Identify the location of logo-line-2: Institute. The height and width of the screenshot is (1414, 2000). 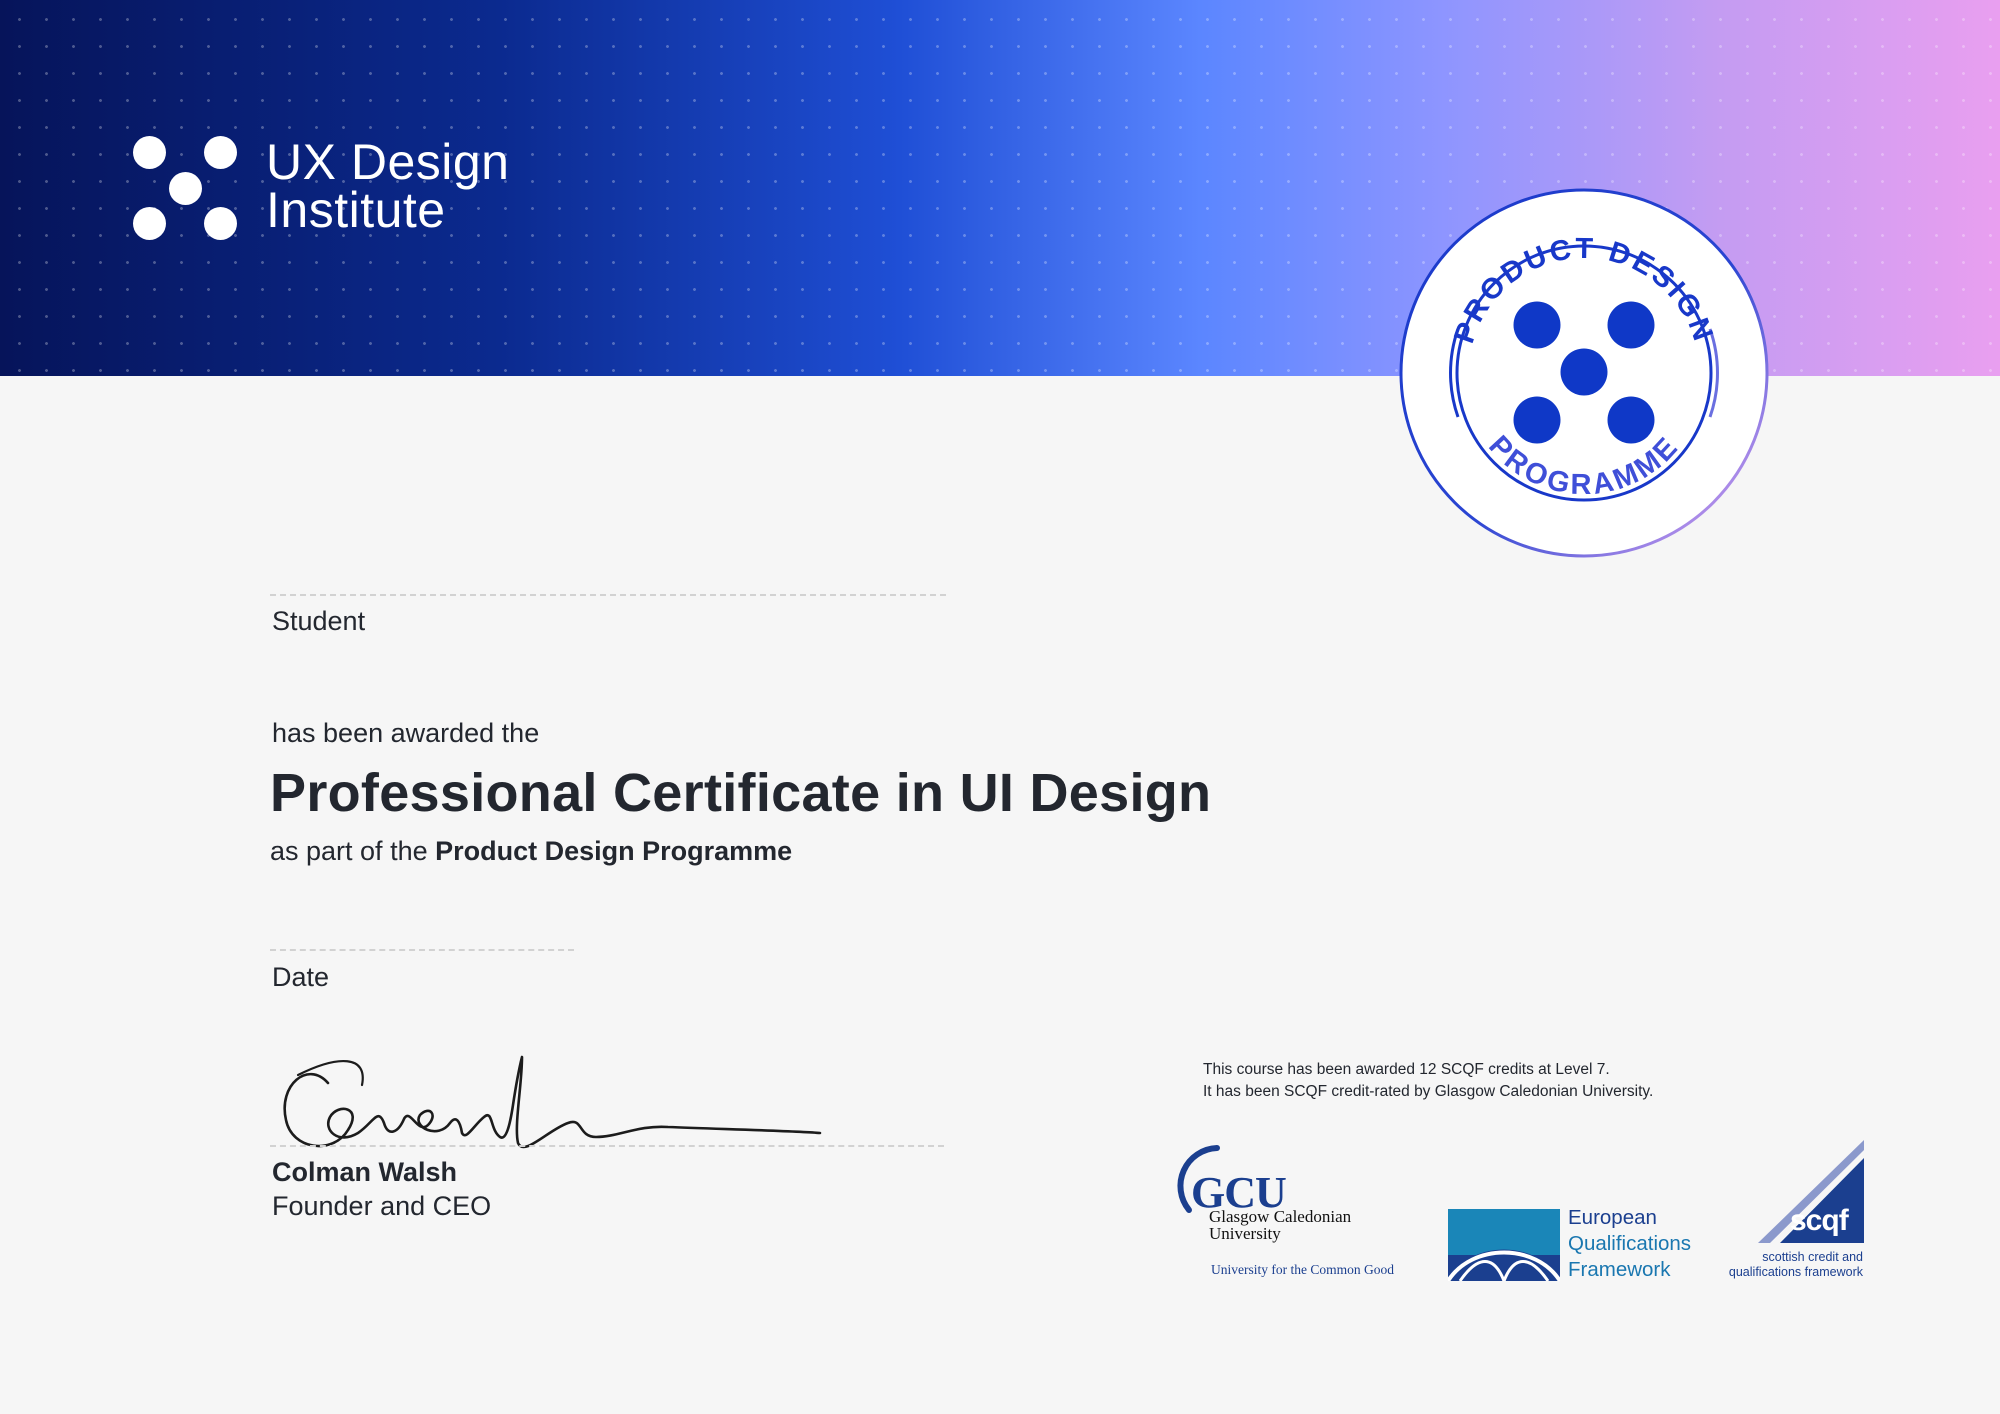
(356, 210).